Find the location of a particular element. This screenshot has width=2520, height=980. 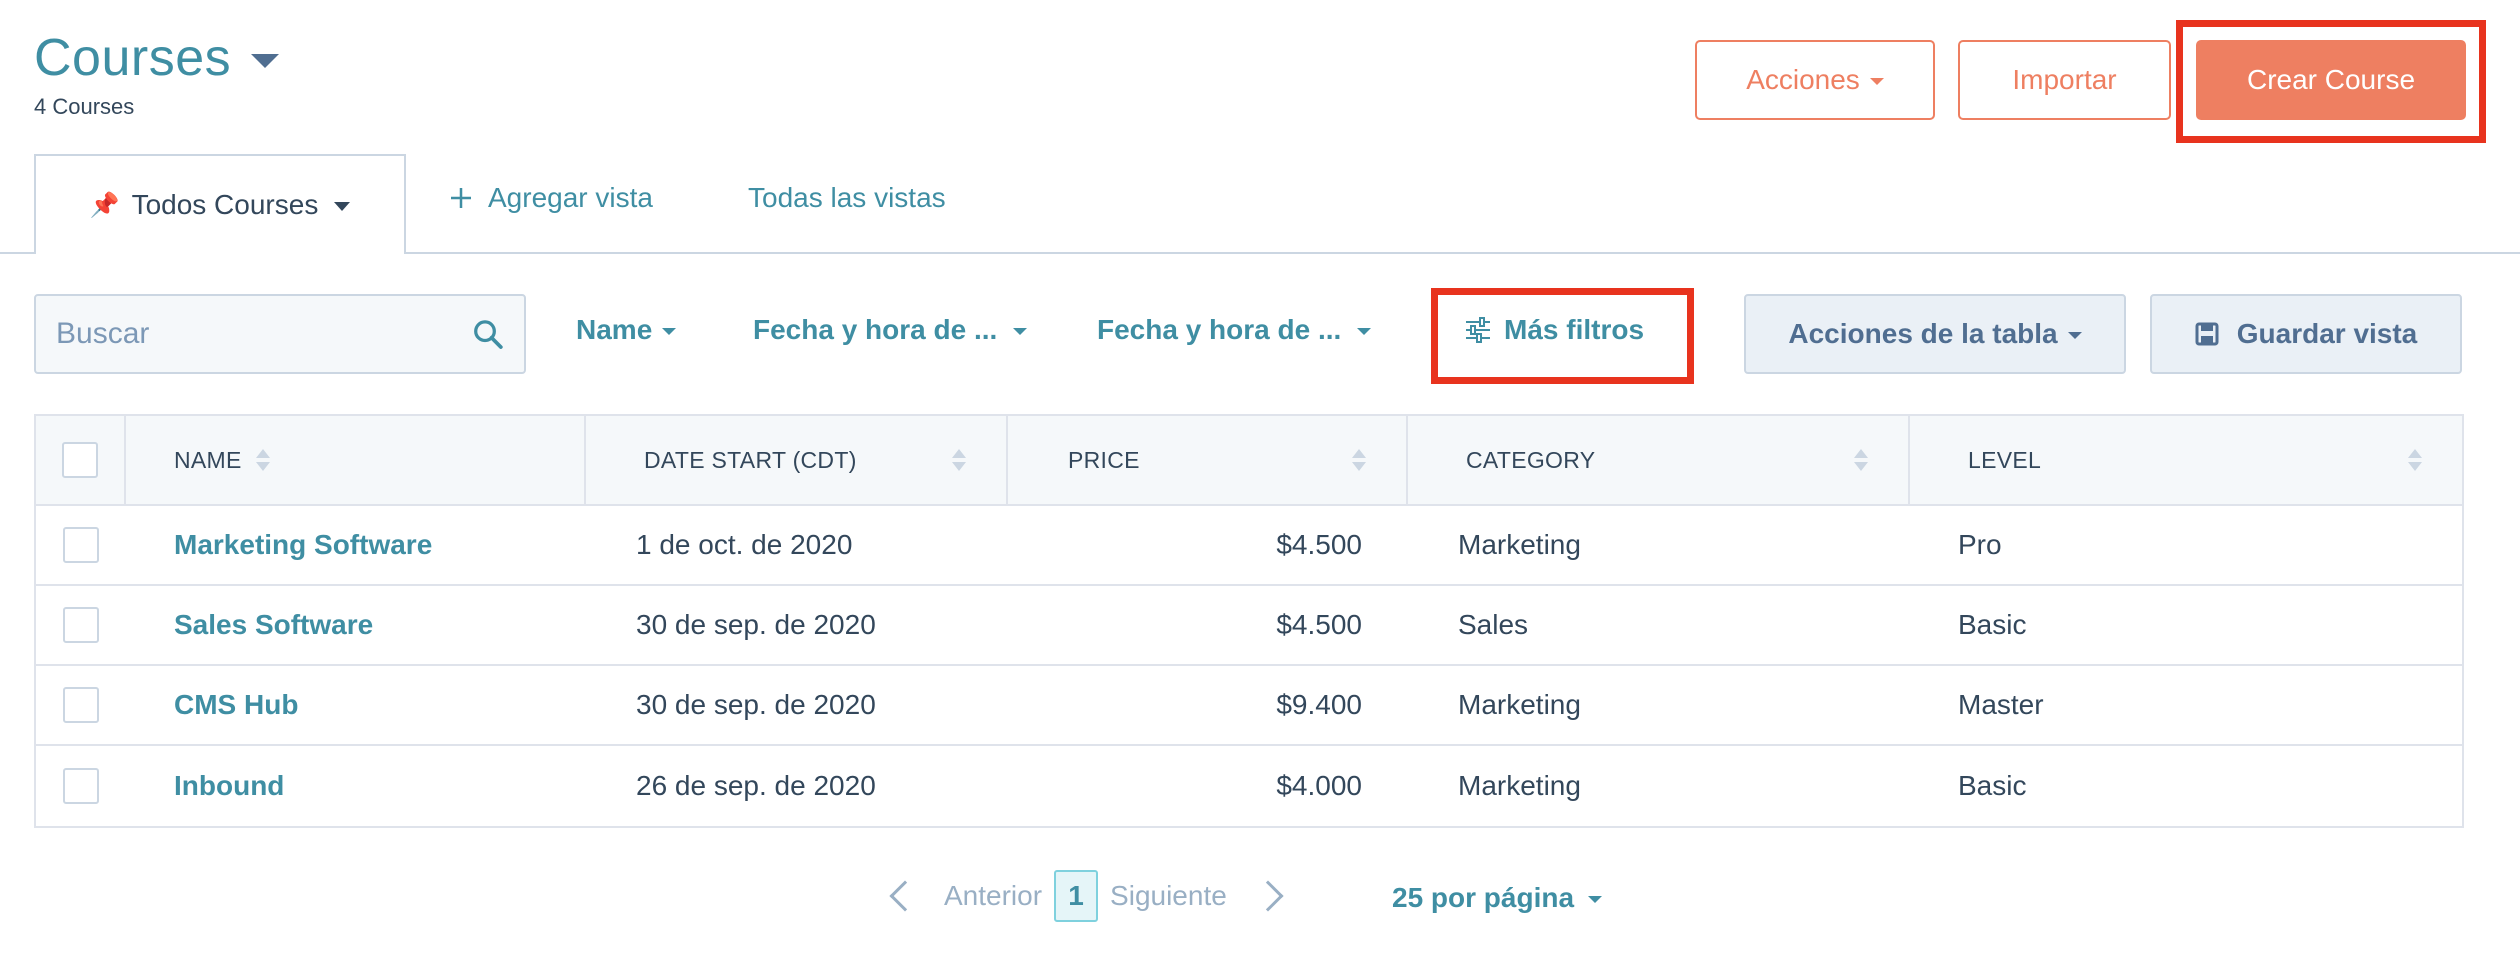

add-view-link: Agregar vista is located at coordinates (550, 198).